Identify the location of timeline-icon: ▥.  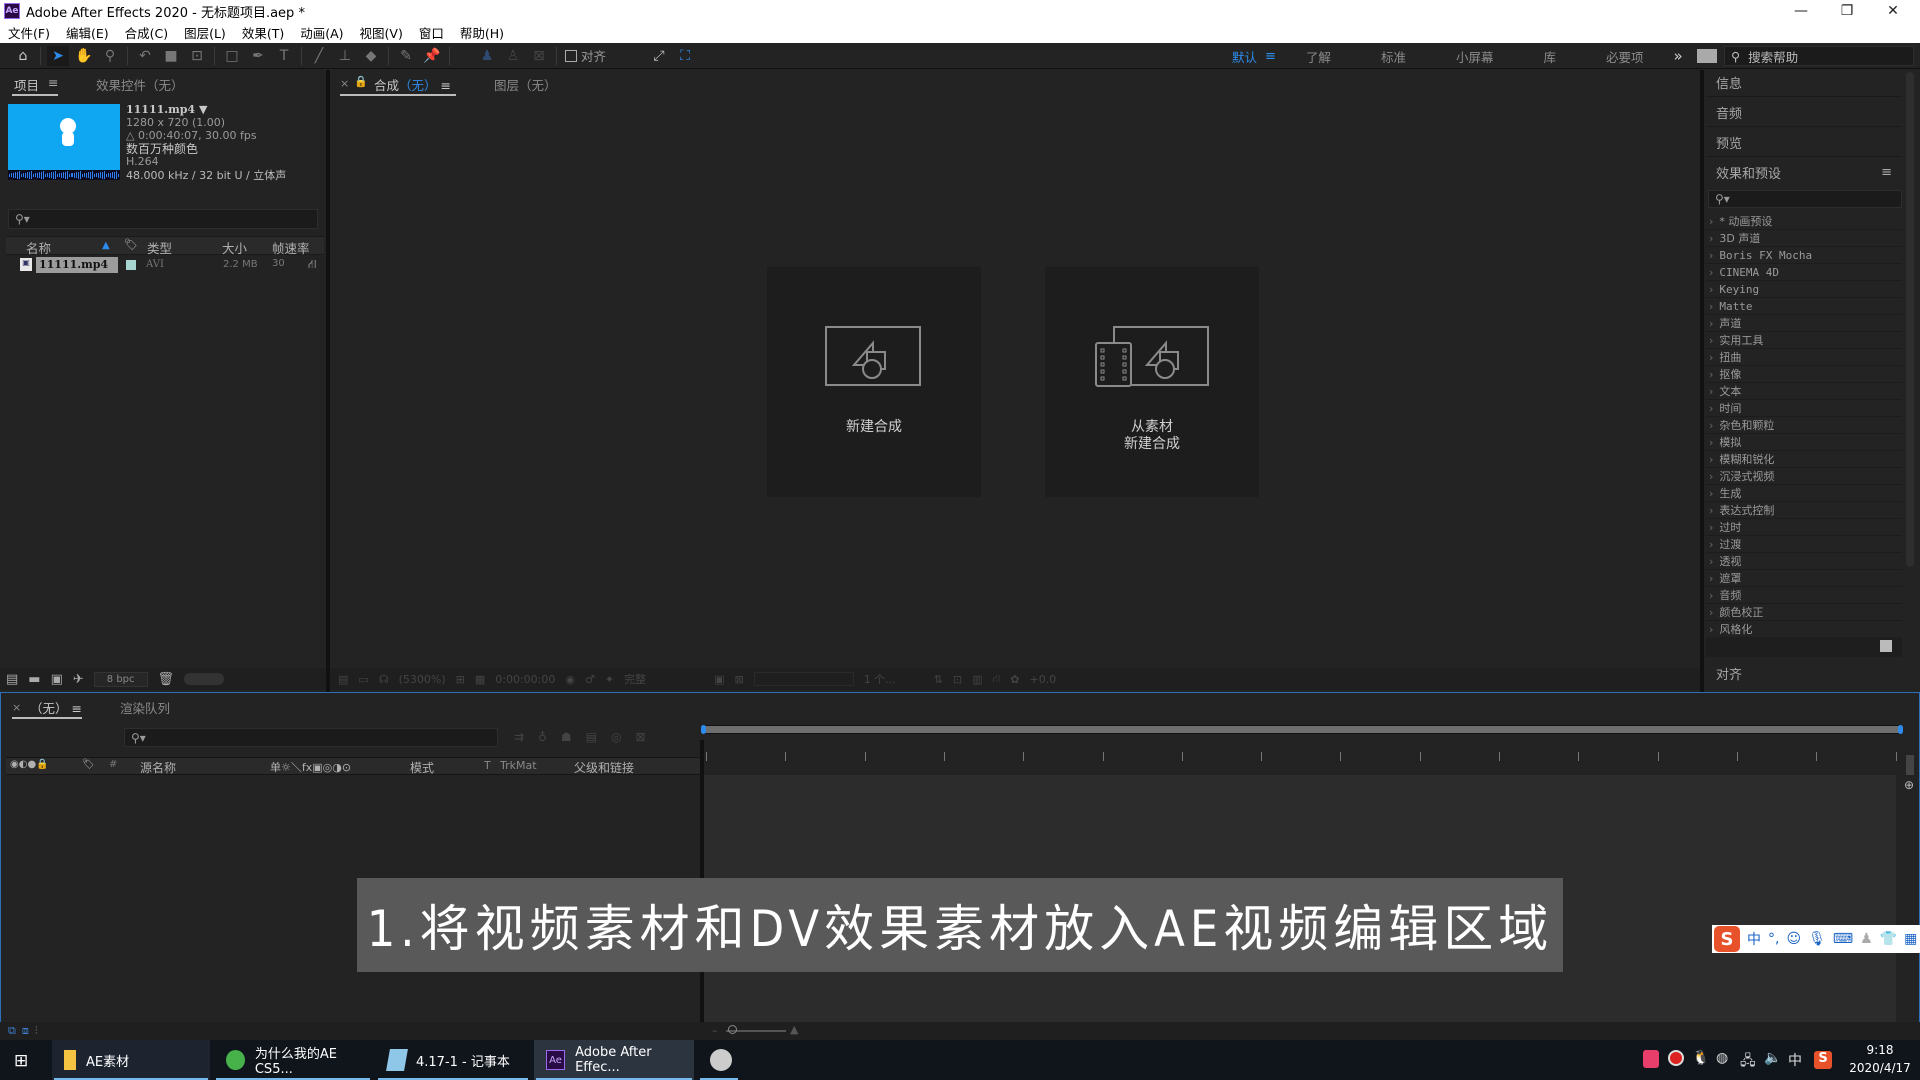
(977, 679).